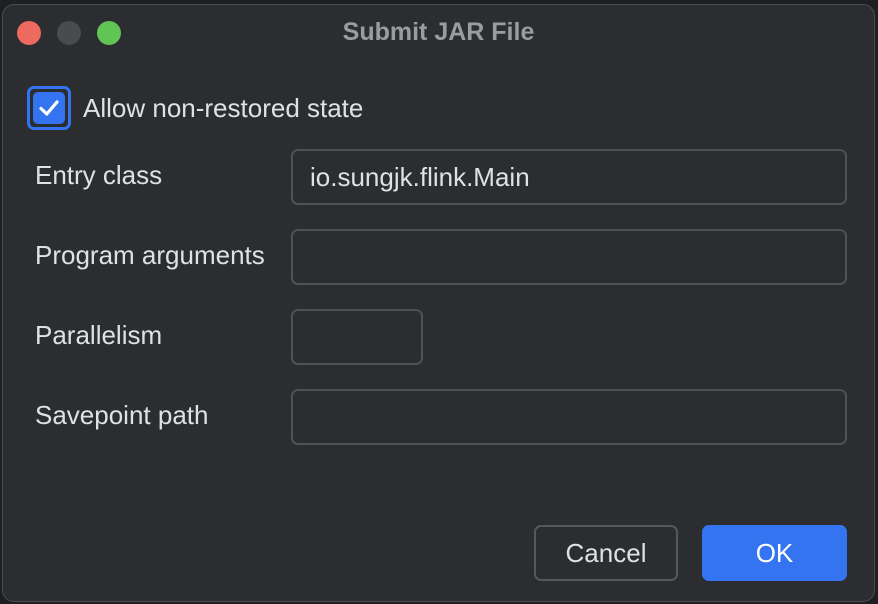 The width and height of the screenshot is (878, 604). I want to click on allow-non-restored-checkbox, so click(49, 108).